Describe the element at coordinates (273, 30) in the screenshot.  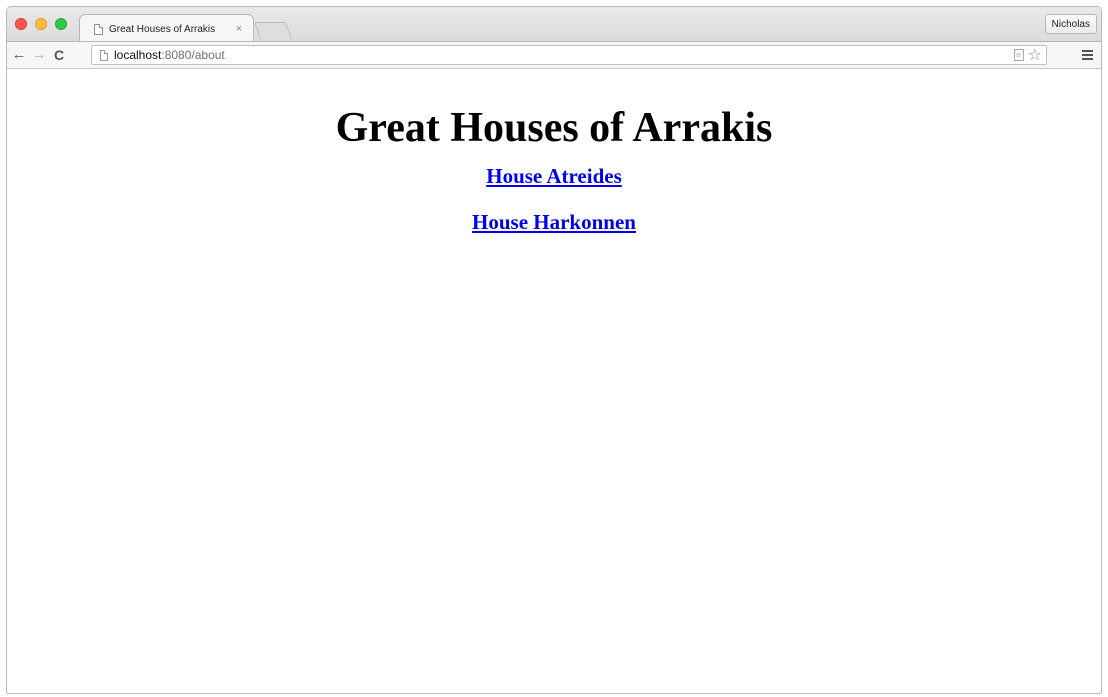
I see `new-tab-button` at that location.